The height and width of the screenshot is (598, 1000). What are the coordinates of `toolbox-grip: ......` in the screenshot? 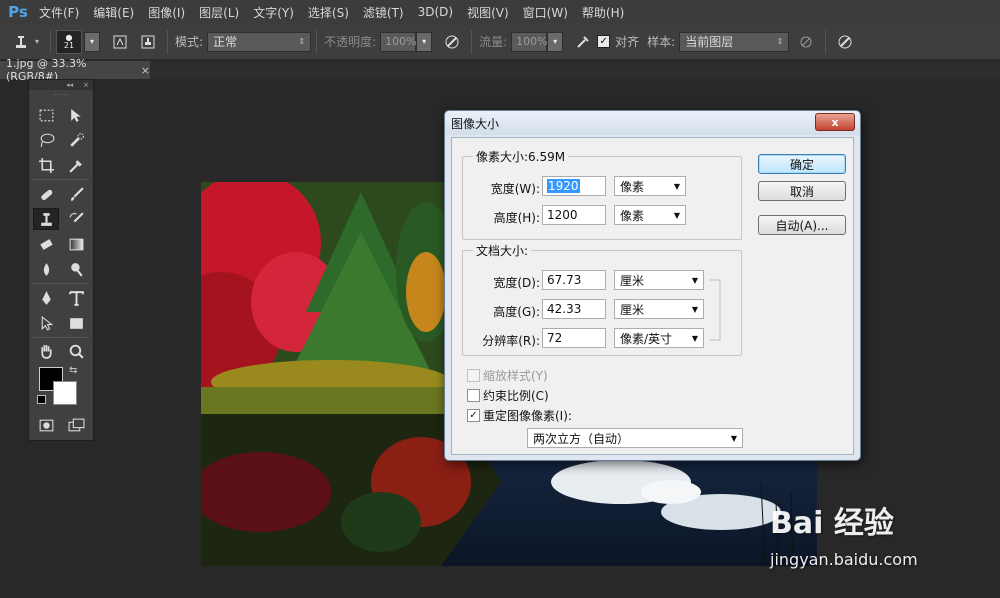 It's located at (61, 93).